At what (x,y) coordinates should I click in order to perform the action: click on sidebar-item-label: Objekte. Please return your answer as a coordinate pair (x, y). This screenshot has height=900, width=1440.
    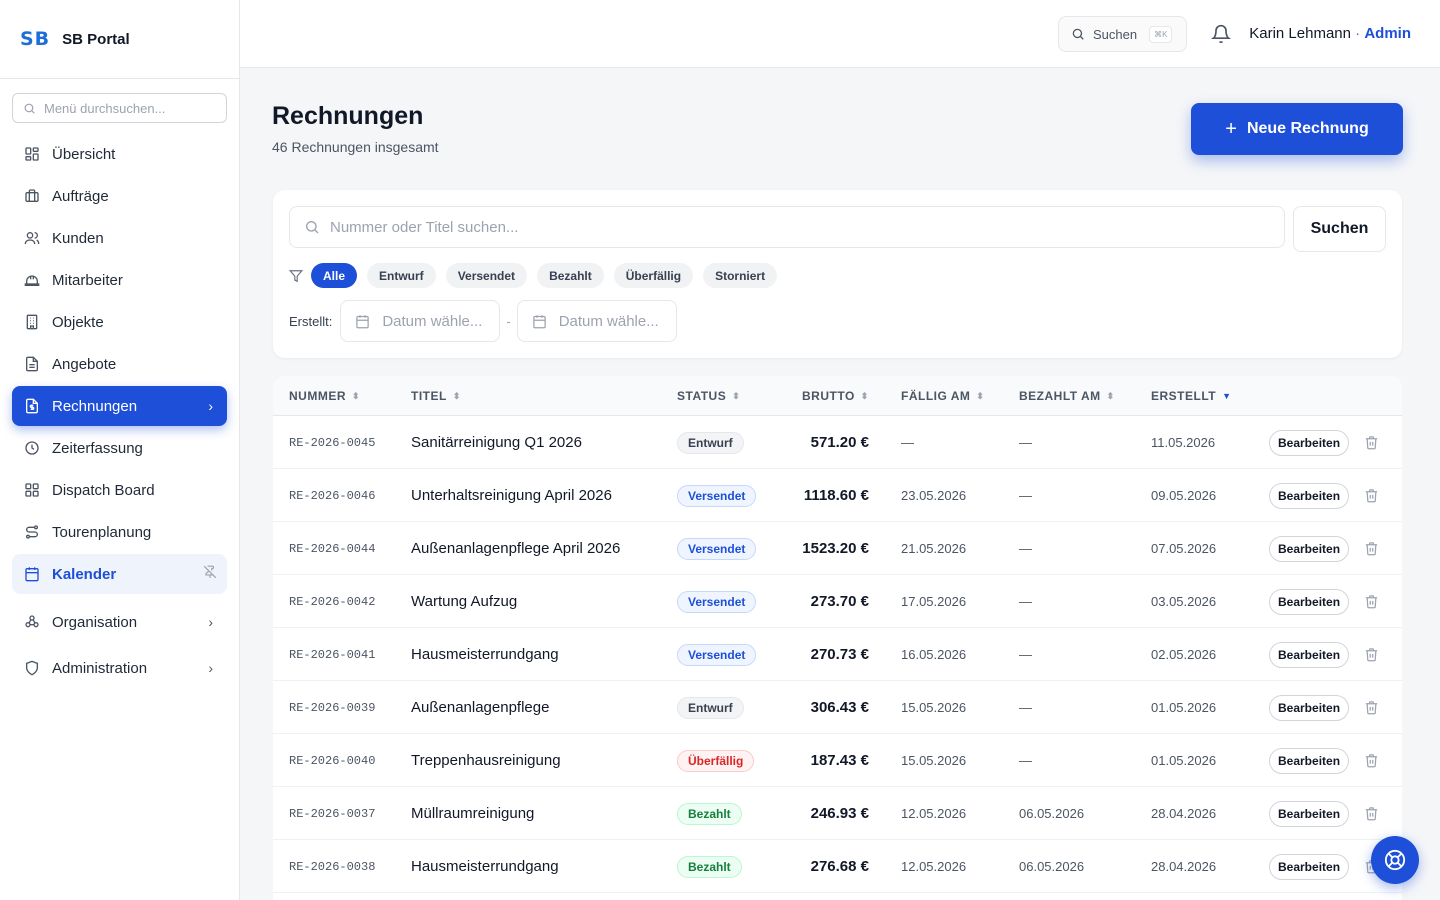
    Looking at the image, I should click on (78, 322).